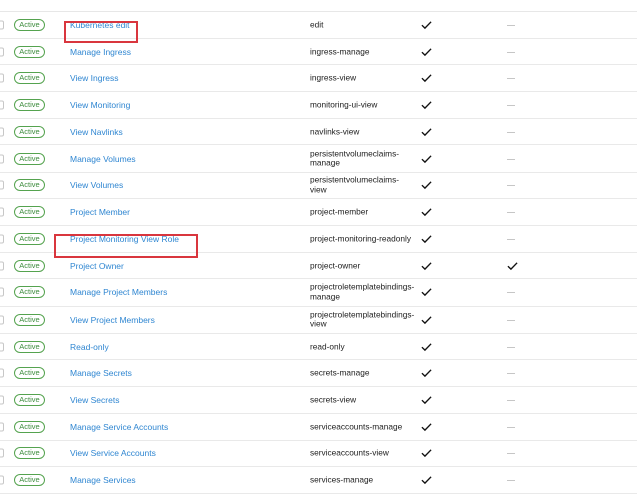 This screenshot has height=500, width=637. What do you see at coordinates (317, 24) in the screenshot?
I see `role-id: edit` at bounding box center [317, 24].